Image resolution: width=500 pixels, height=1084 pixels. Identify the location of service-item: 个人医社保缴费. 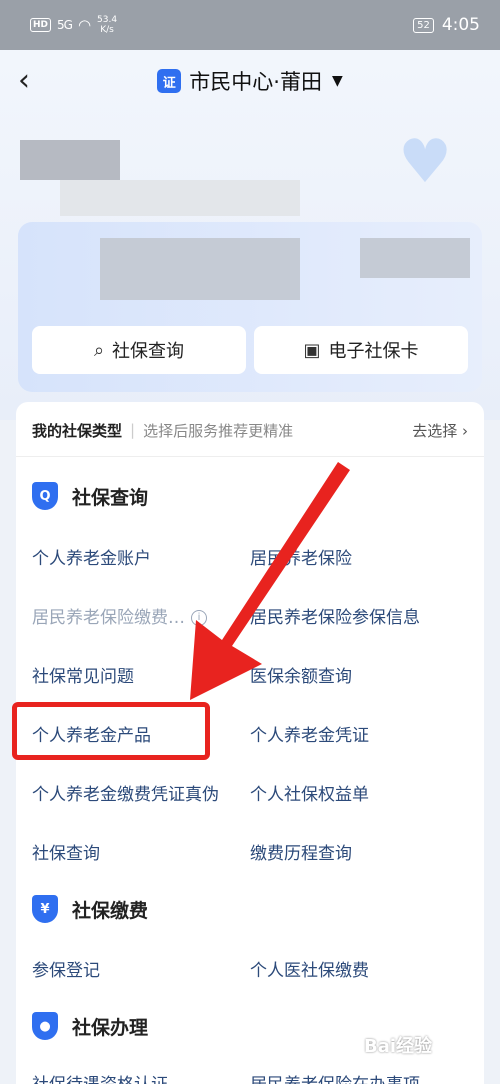
(309, 968).